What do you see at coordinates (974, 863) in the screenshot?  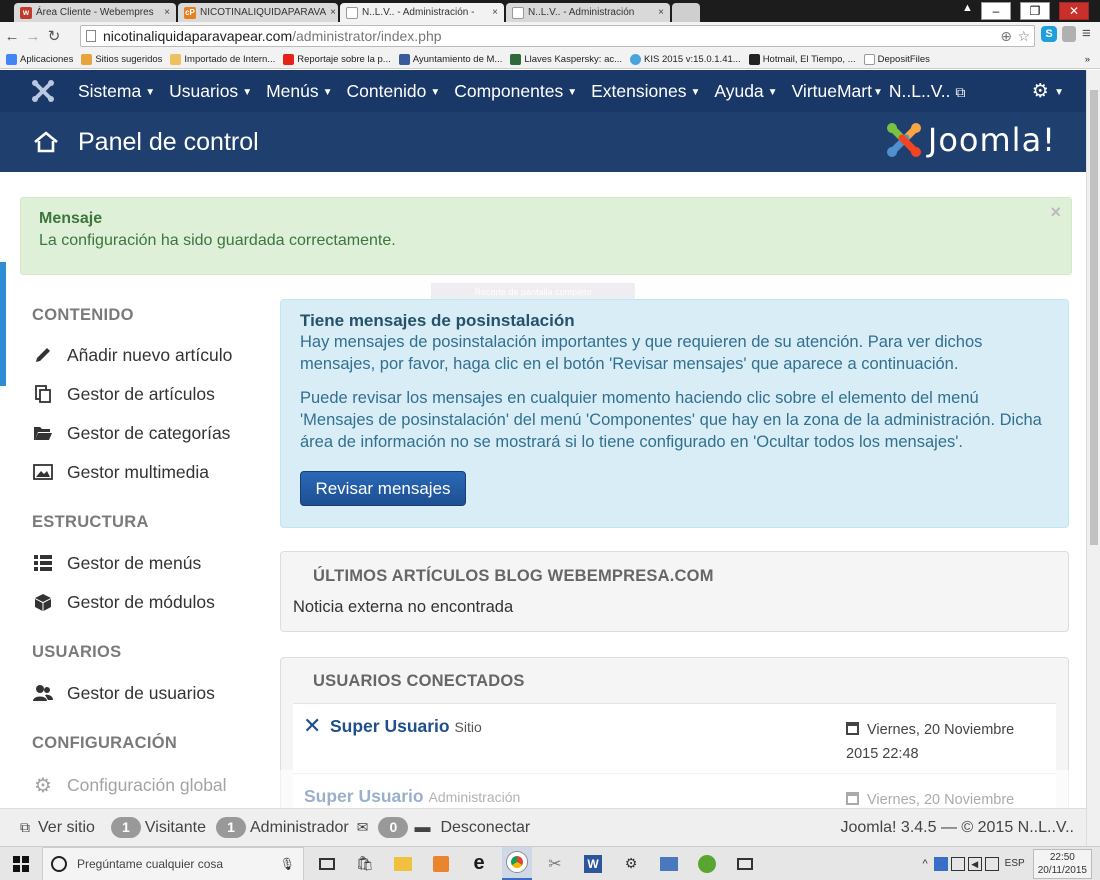 I see `volume-icon: ◀` at bounding box center [974, 863].